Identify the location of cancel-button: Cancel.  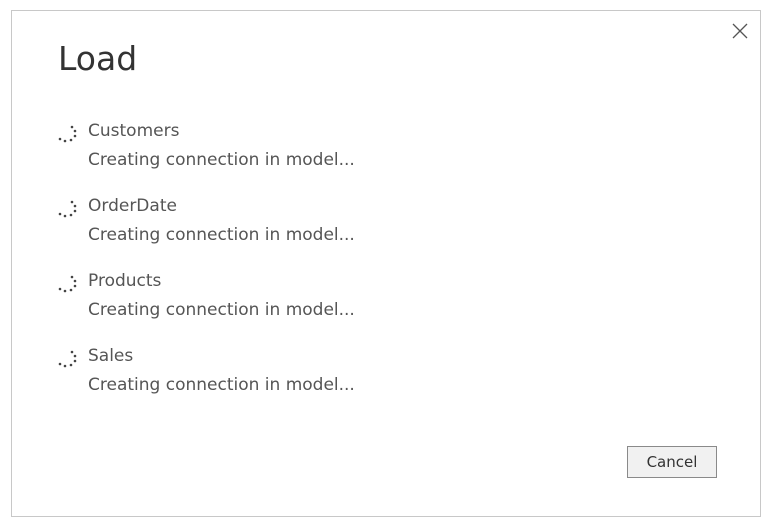
(672, 462).